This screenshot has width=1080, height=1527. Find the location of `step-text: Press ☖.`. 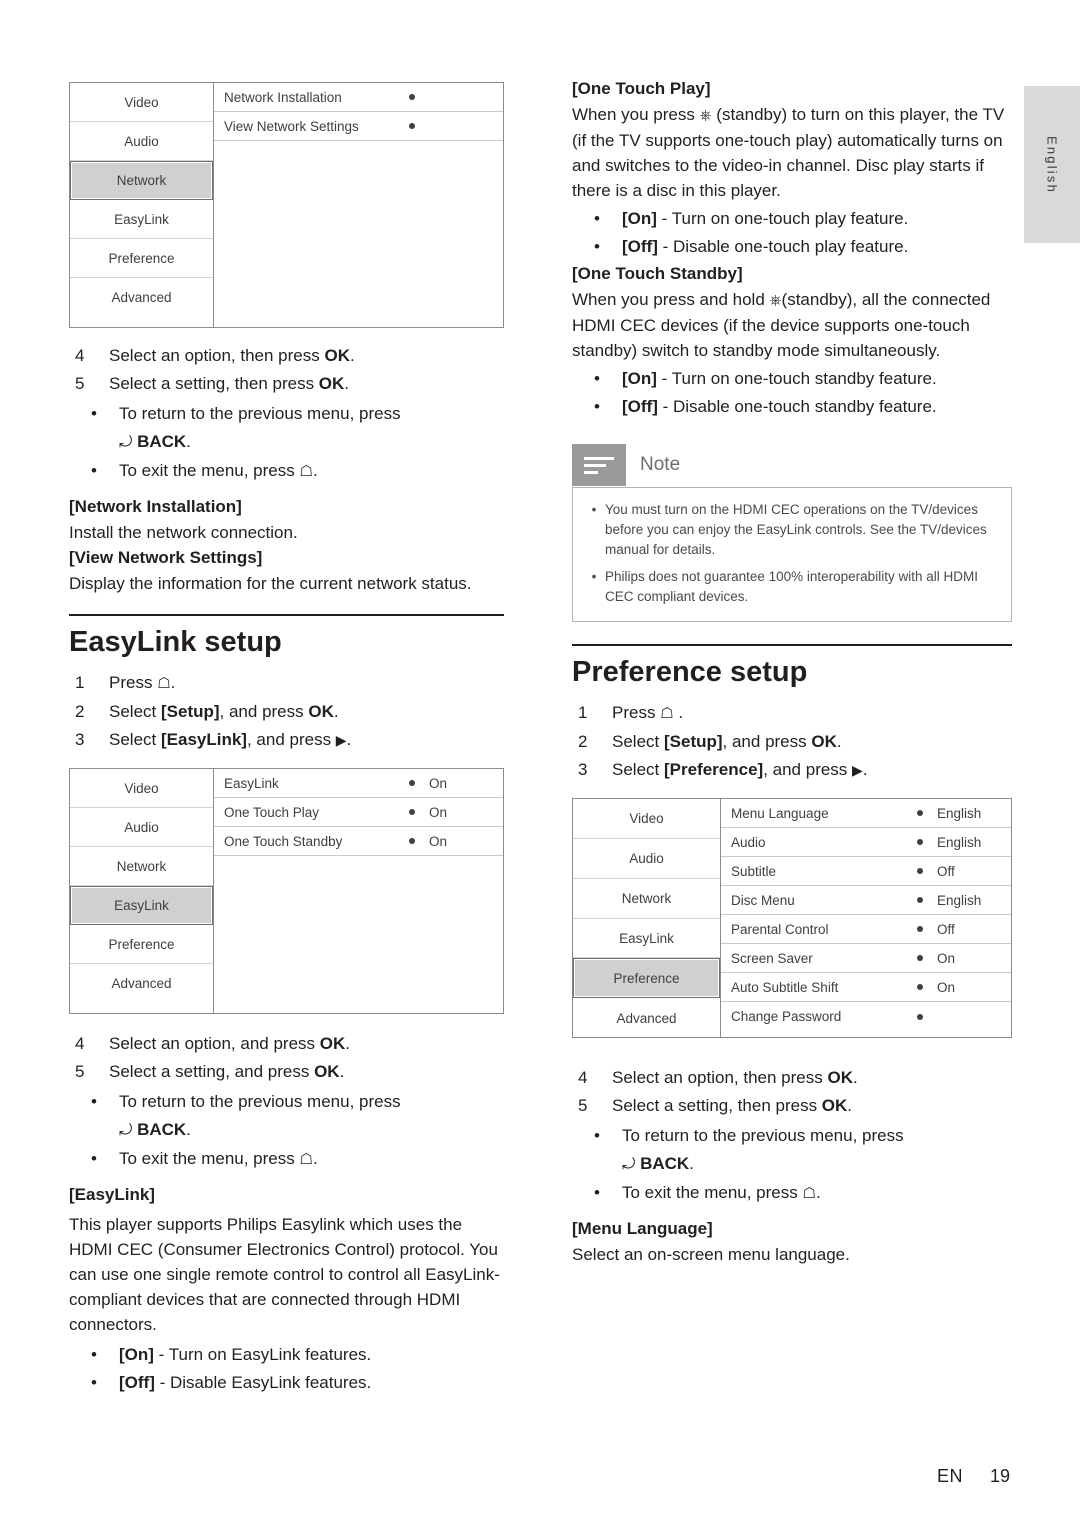

step-text: Press ☖. is located at coordinates (142, 682).